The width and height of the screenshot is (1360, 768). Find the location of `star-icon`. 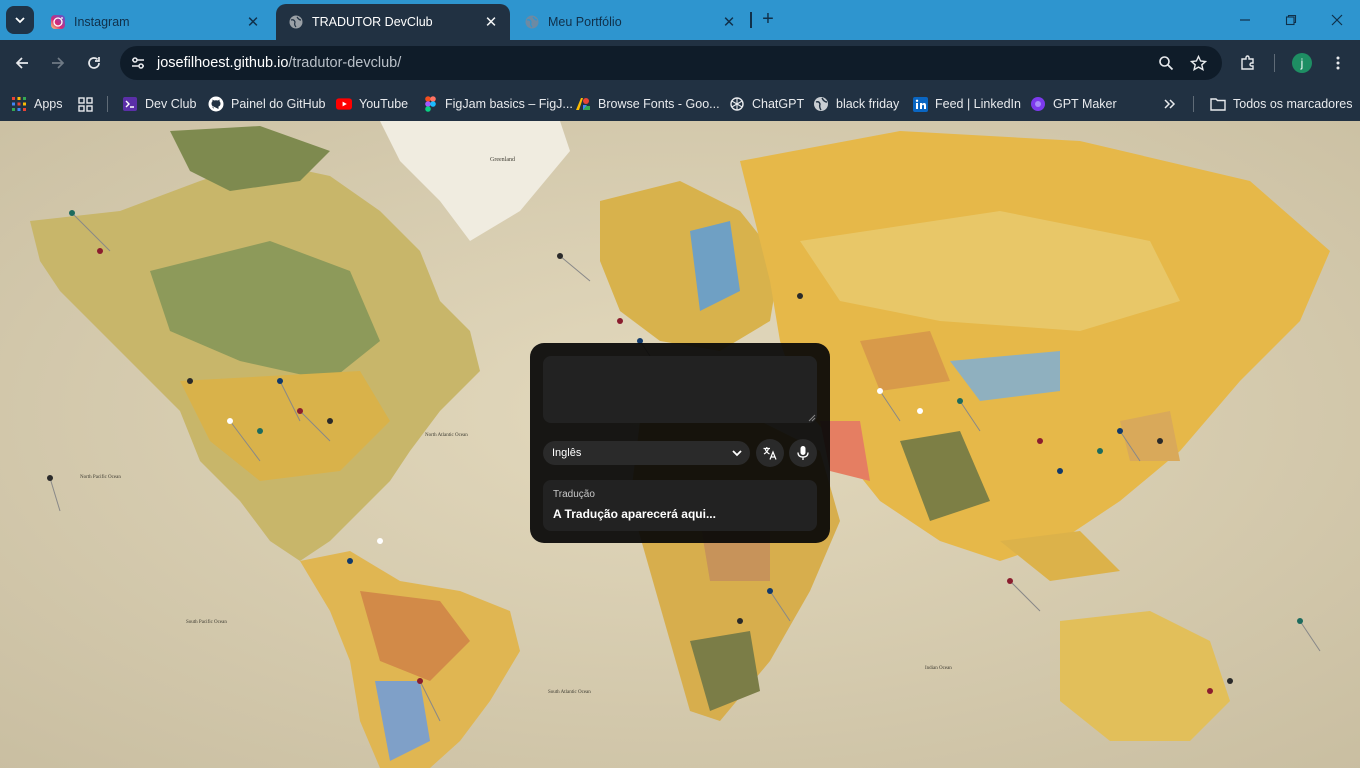

star-icon is located at coordinates (1198, 62).